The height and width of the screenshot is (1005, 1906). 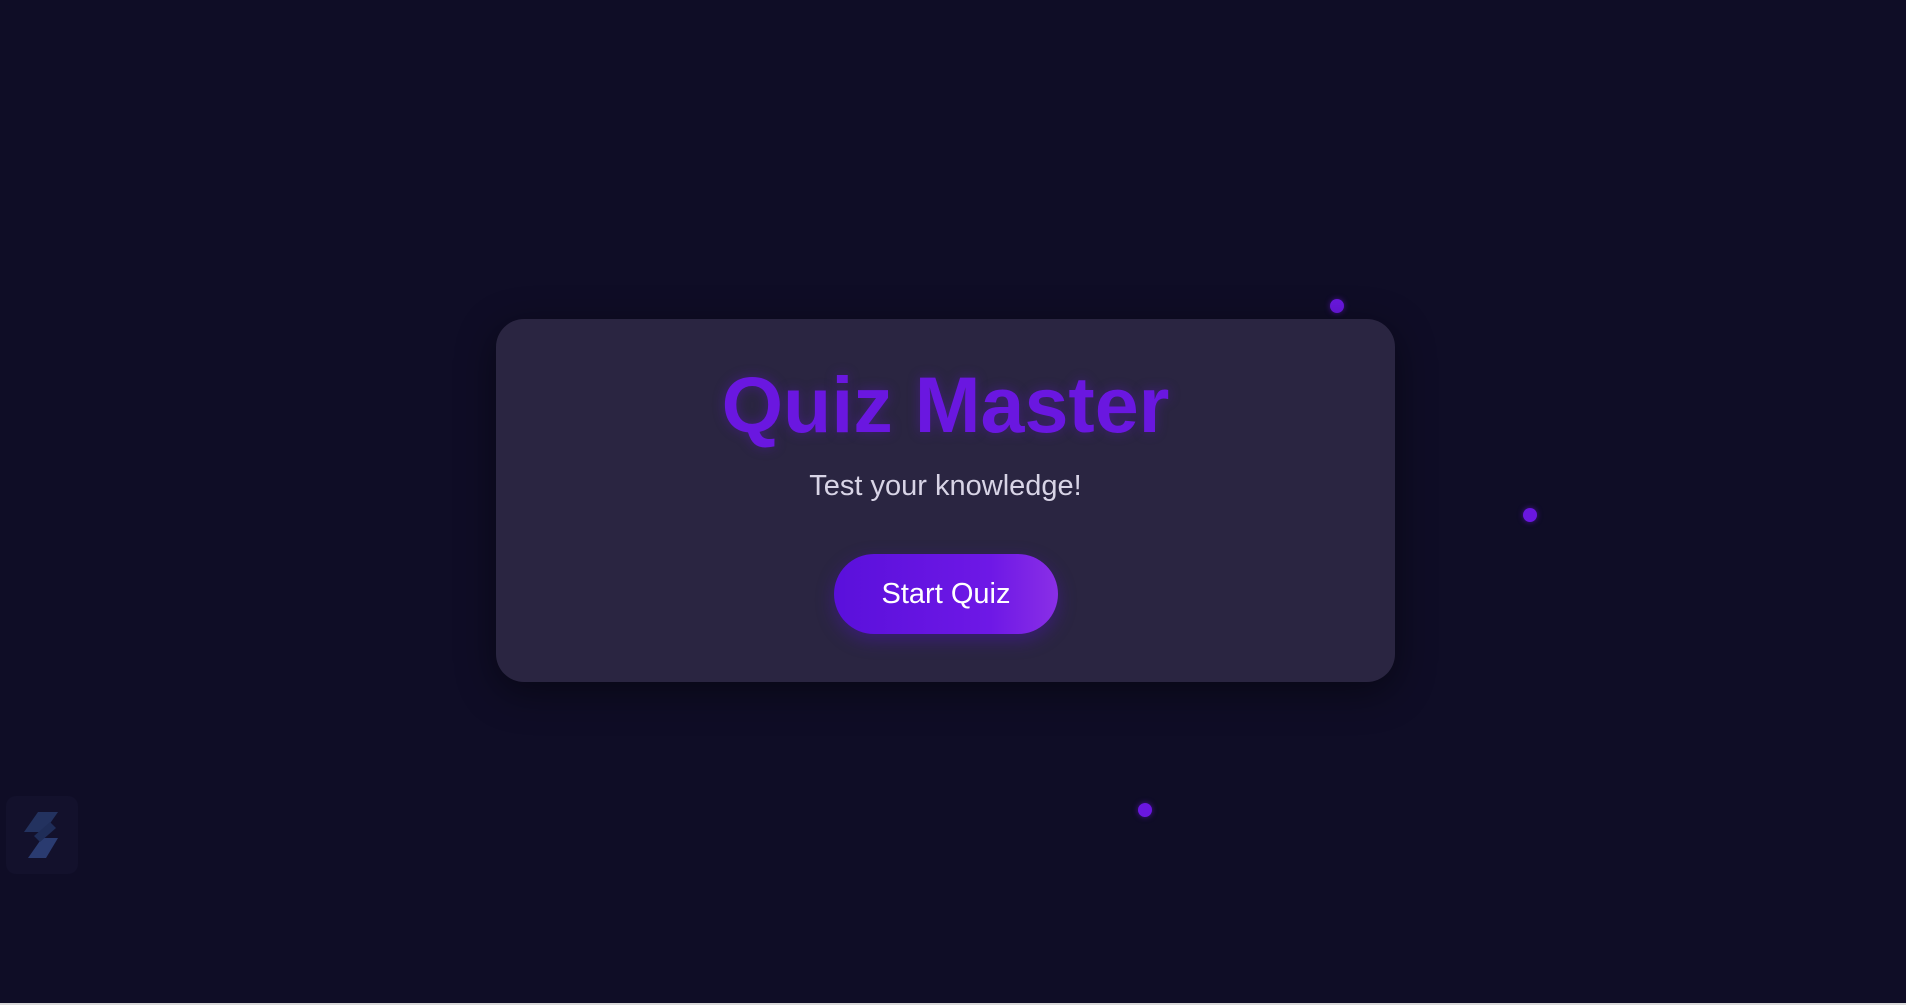 I want to click on app-logo-icon, so click(x=41, y=835).